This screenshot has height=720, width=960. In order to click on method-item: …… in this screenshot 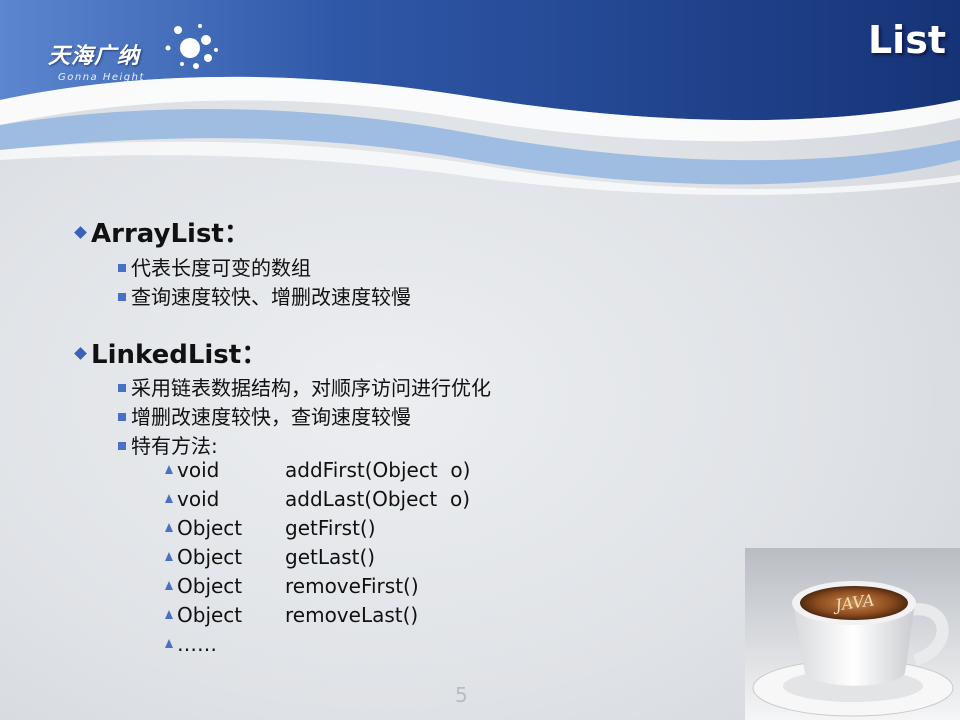, I will do `click(191, 644)`.